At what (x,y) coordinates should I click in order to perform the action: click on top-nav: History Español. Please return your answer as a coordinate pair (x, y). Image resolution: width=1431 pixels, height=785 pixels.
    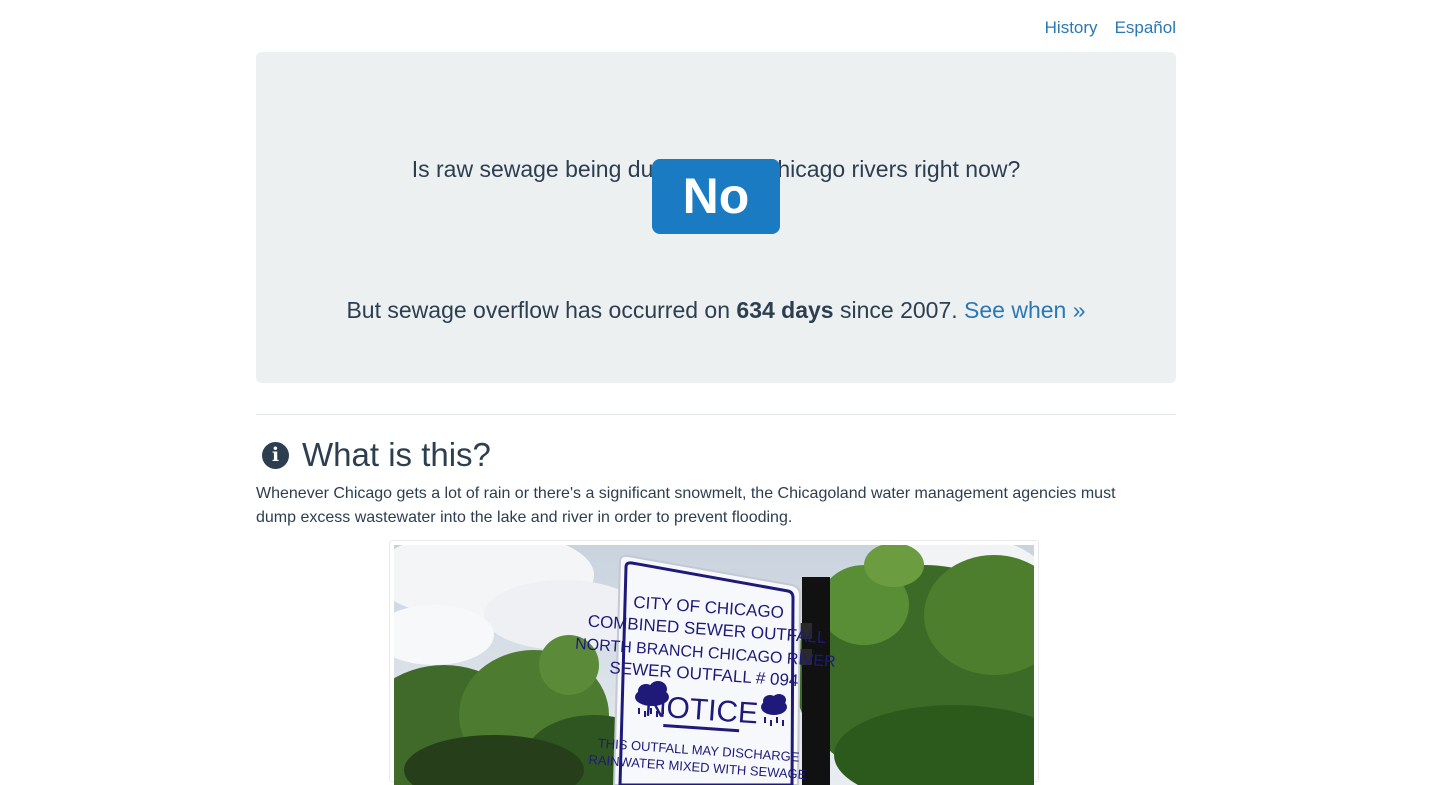
    Looking at the image, I should click on (1110, 28).